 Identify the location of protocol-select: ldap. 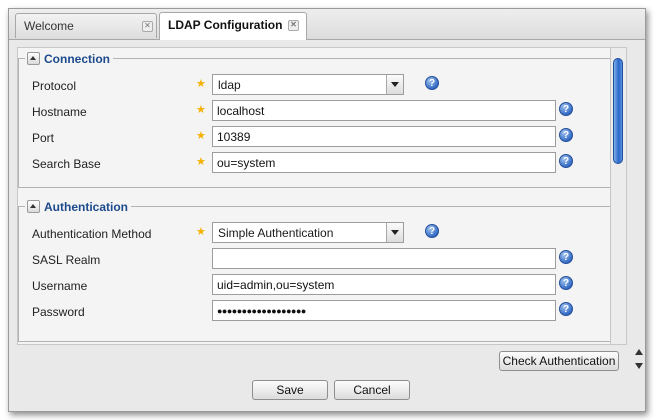
(308, 84).